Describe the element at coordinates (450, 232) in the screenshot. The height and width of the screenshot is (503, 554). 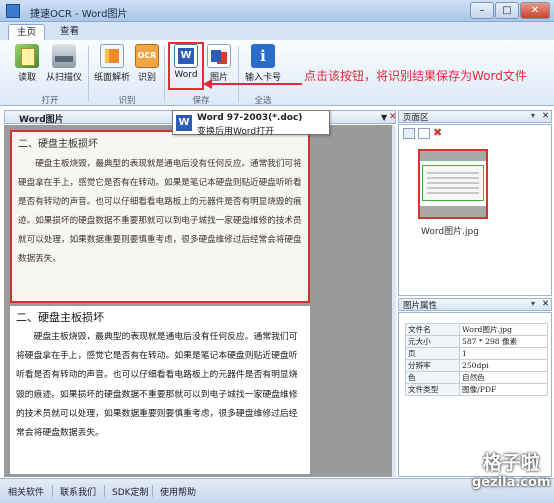
I see `page-thumbnail-label: Word图片.jpg` at that location.